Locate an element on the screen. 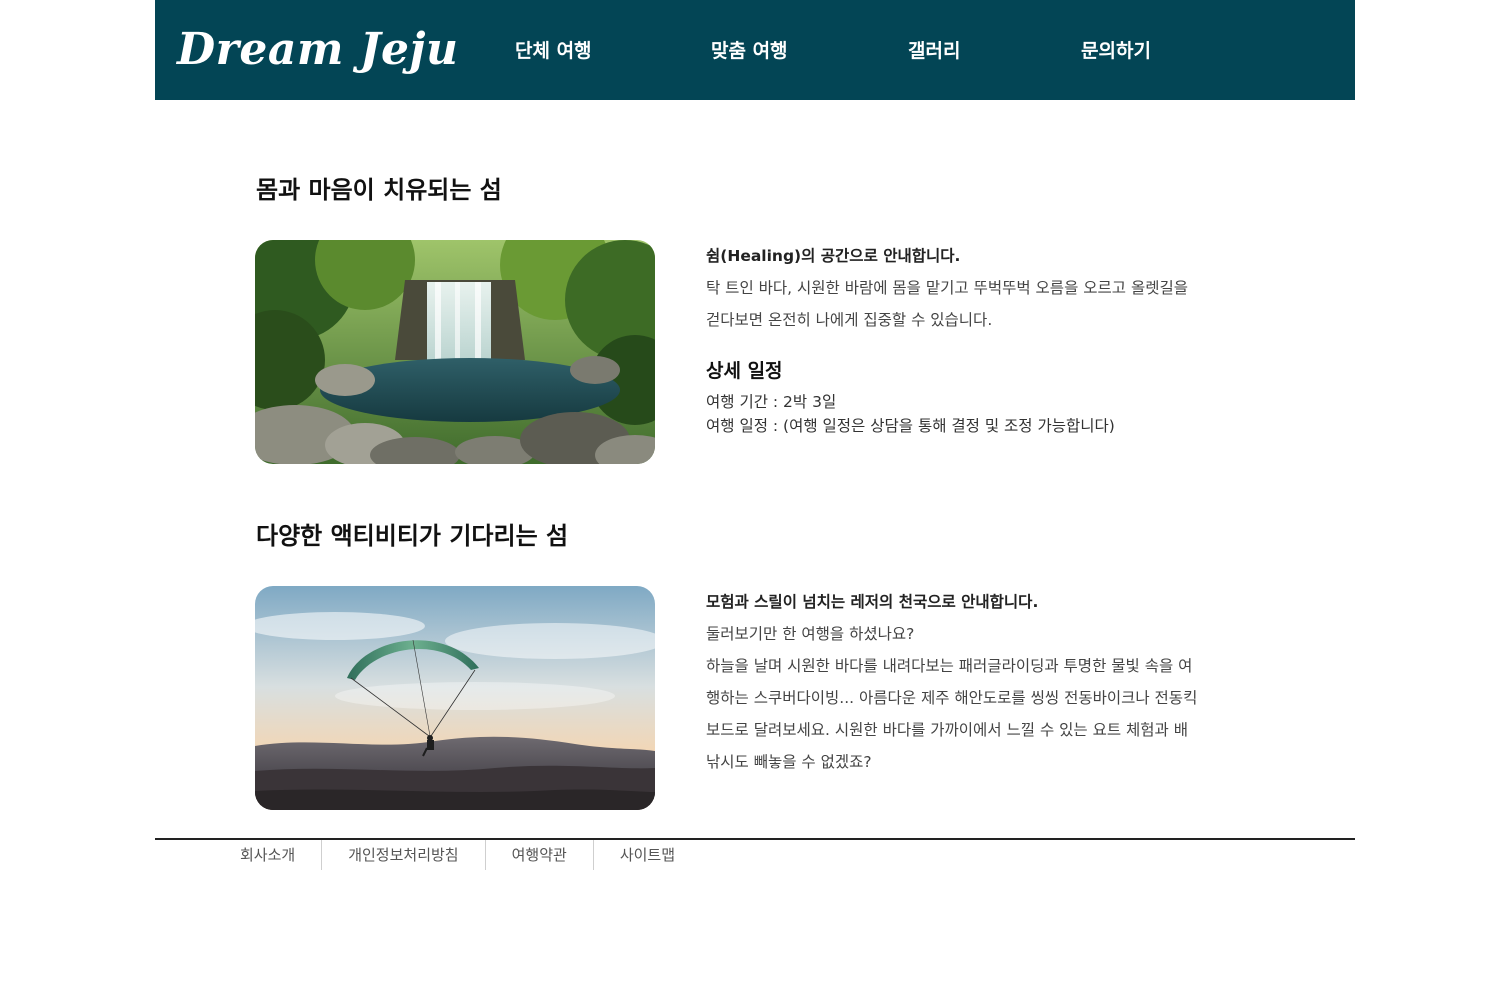  footer-link-sitemap: 사이트맵 is located at coordinates (647, 855).